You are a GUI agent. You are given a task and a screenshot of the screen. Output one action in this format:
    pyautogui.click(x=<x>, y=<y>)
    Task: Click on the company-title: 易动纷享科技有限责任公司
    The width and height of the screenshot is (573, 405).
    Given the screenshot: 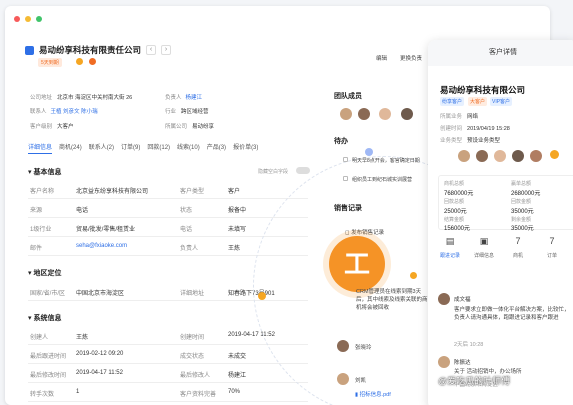 What is the action you would take?
    pyautogui.click(x=90, y=50)
    